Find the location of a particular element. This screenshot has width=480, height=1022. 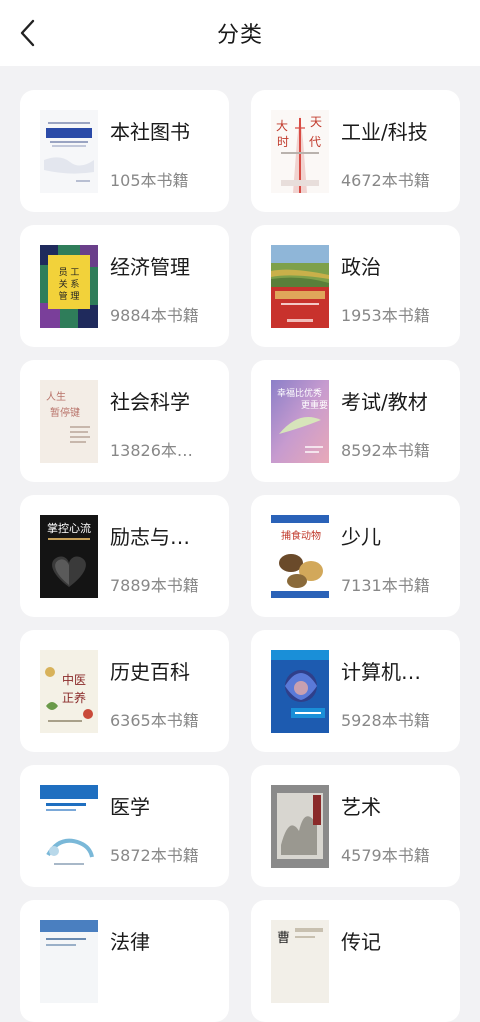

svg-text: 员 工 is located at coordinates (69, 272).